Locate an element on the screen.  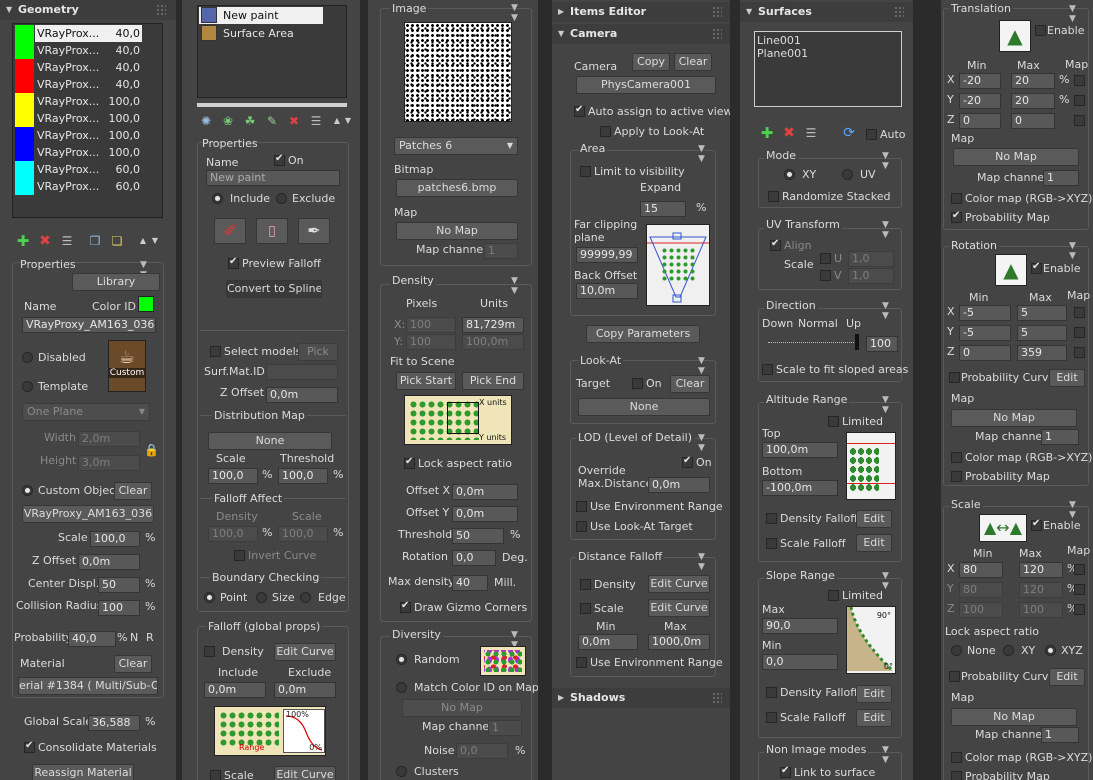
add-list-icon: ☰ is located at coordinates (316, 121).